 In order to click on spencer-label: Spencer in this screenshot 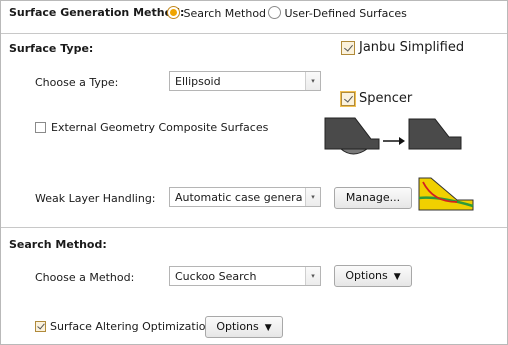, I will do `click(386, 98)`.